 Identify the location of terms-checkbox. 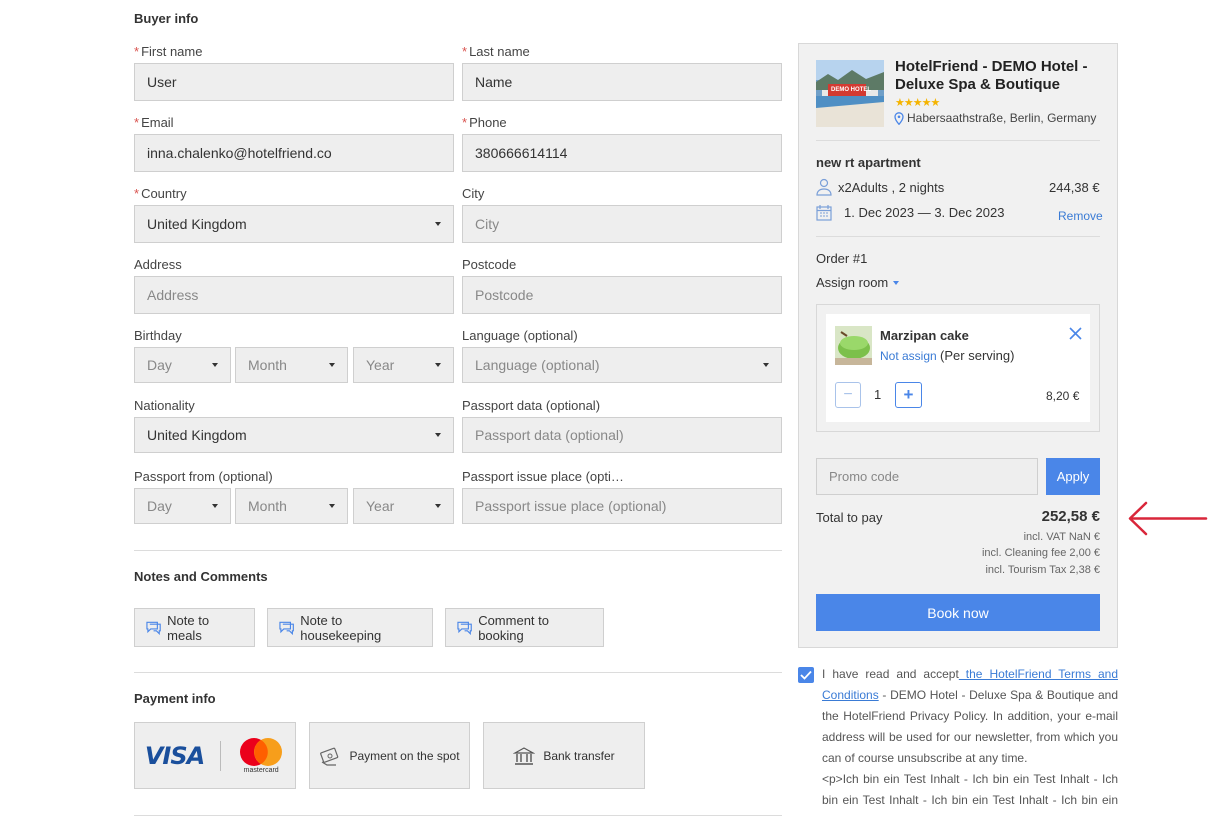
(806, 675).